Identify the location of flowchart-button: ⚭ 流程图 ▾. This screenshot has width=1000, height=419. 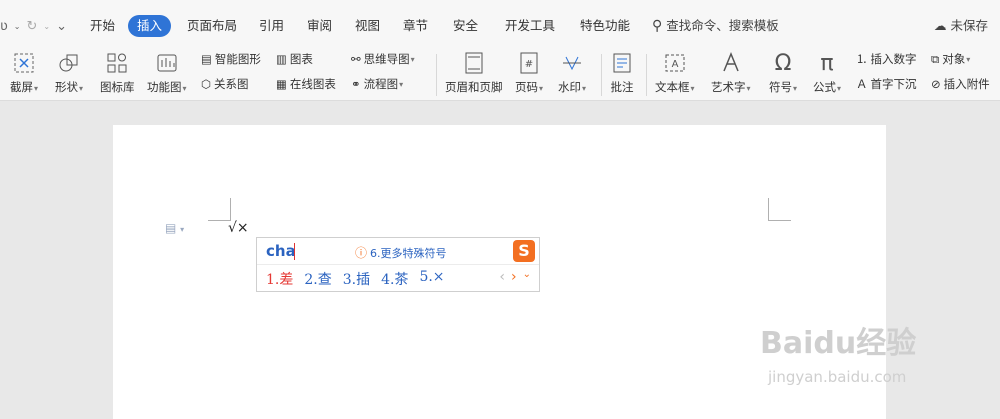
(377, 84).